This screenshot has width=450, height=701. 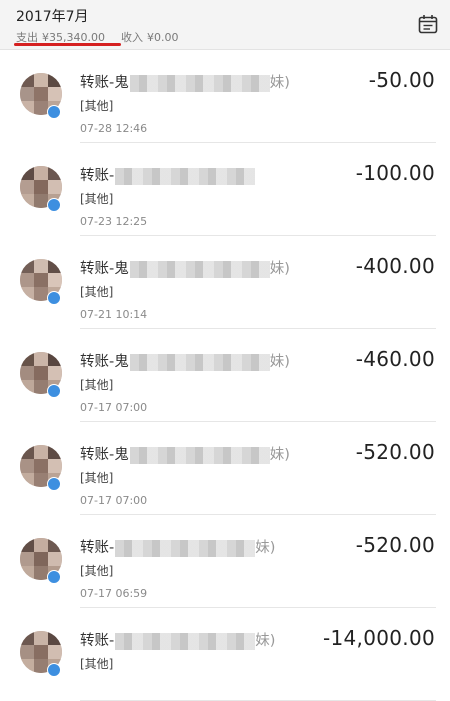 I want to click on calendar-icon, so click(x=428, y=24).